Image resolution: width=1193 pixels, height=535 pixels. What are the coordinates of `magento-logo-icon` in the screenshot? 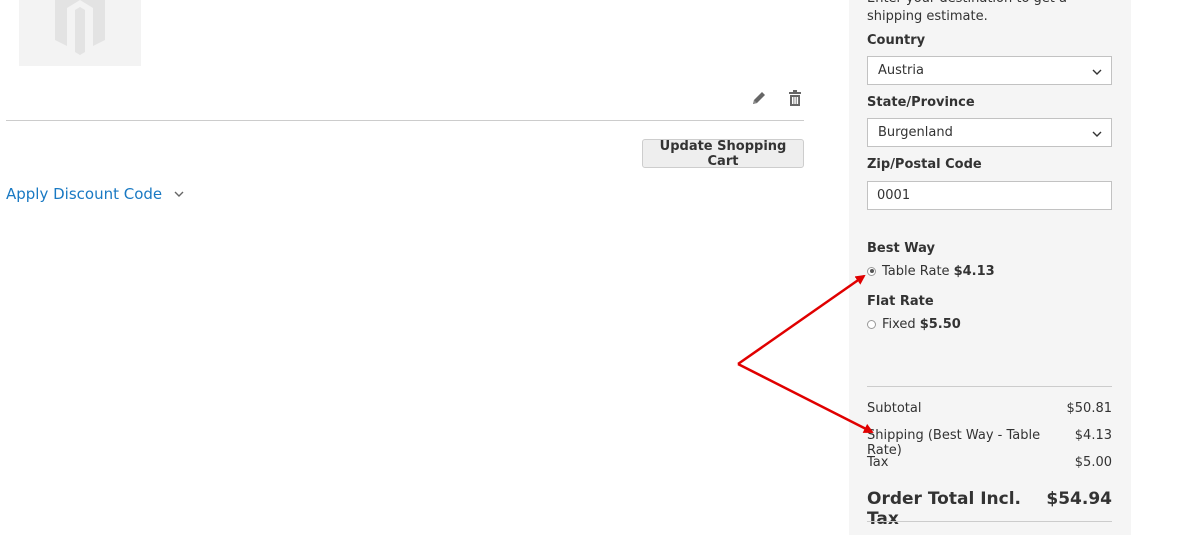 It's located at (80, 27).